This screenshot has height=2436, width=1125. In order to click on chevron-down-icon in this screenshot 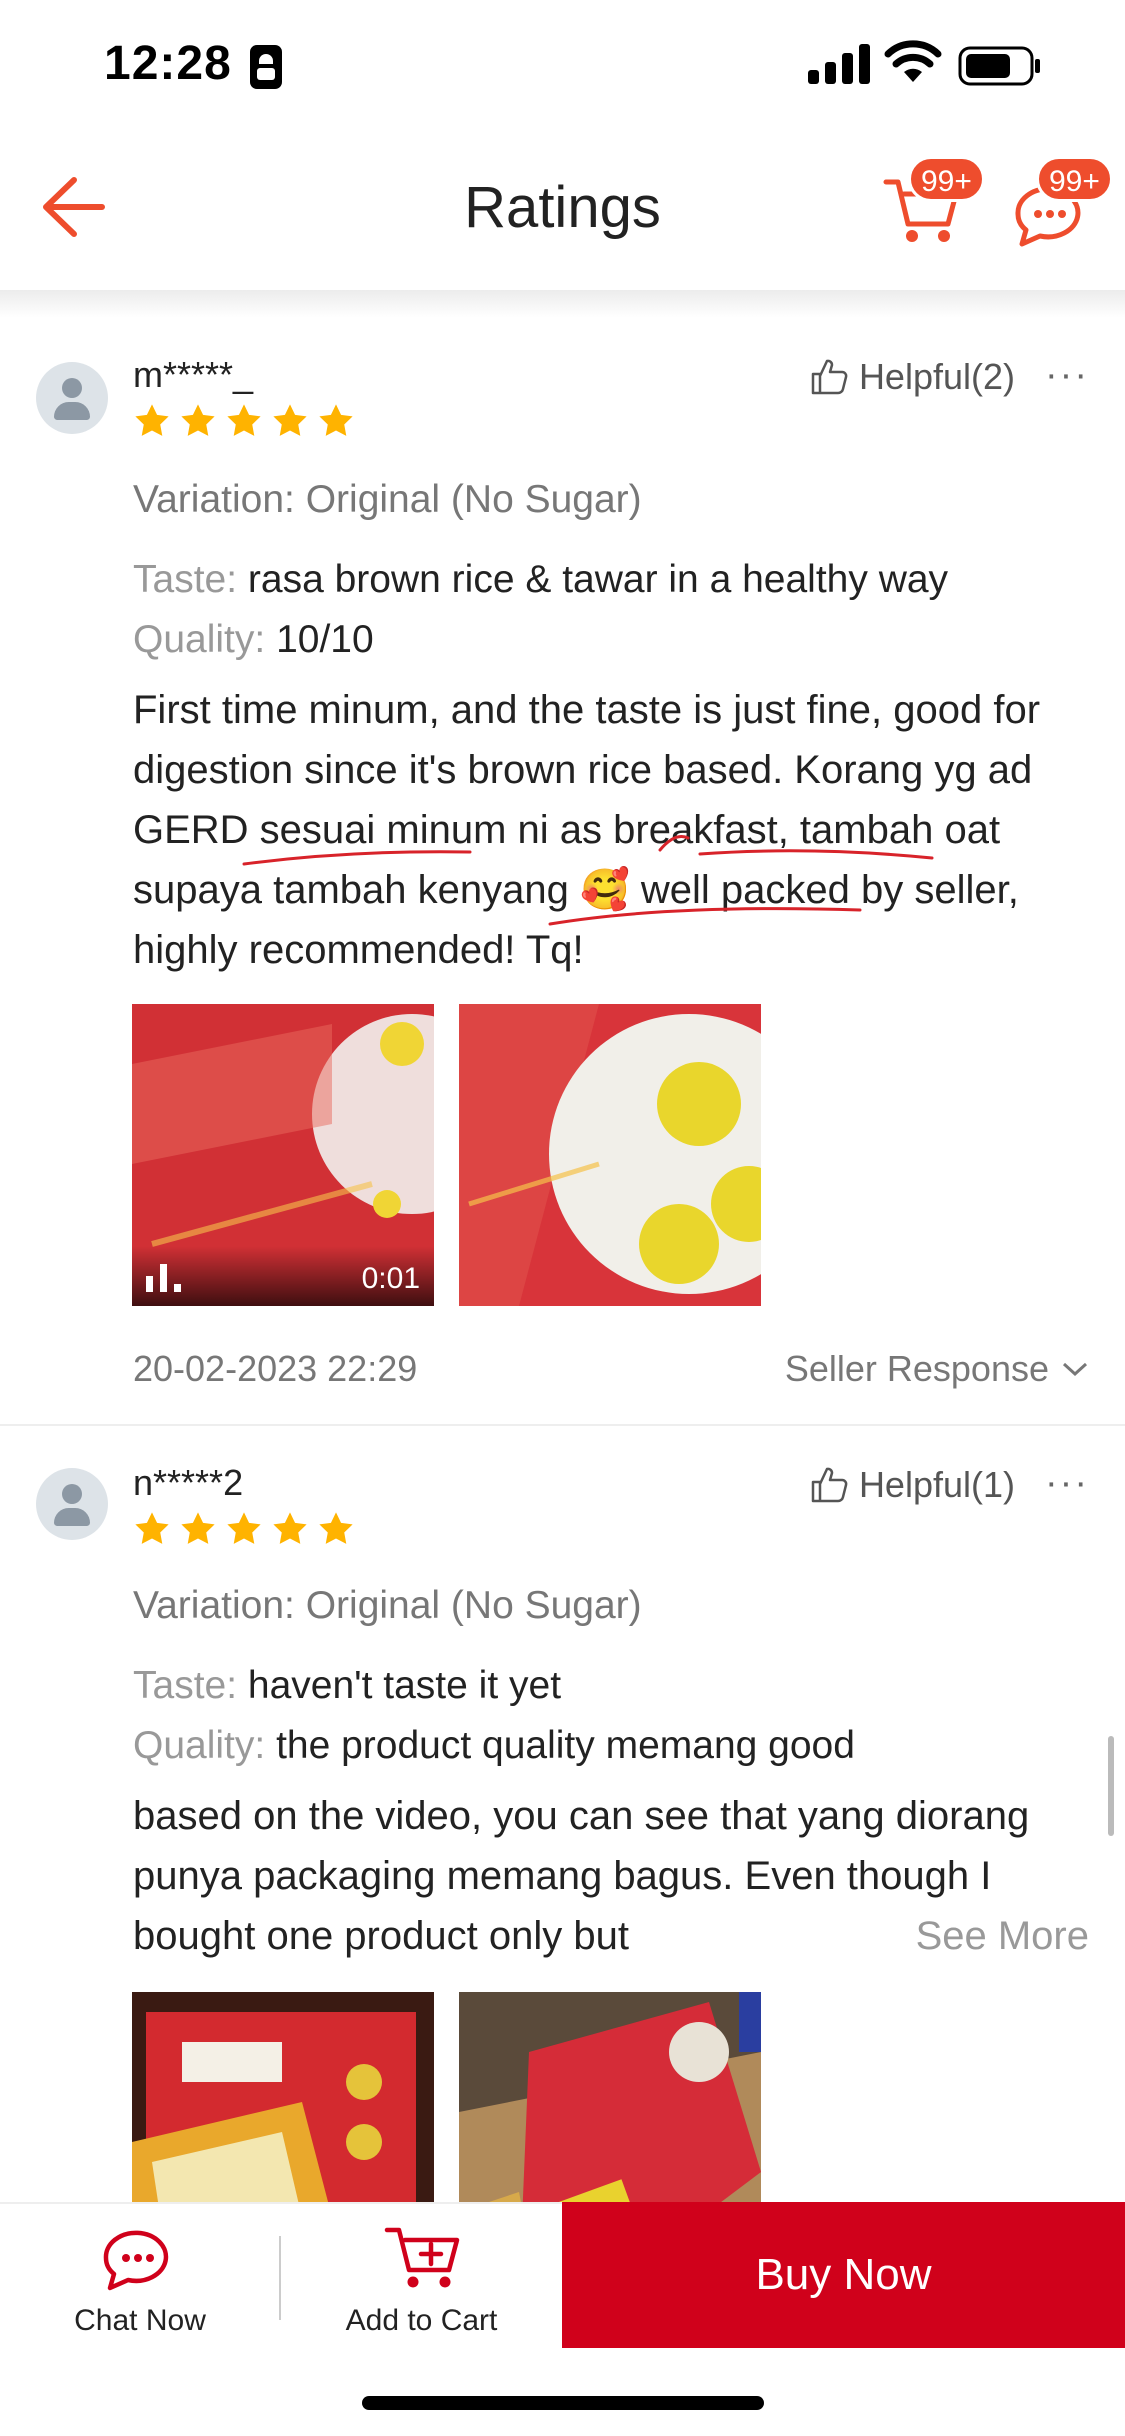, I will do `click(1075, 1369)`.